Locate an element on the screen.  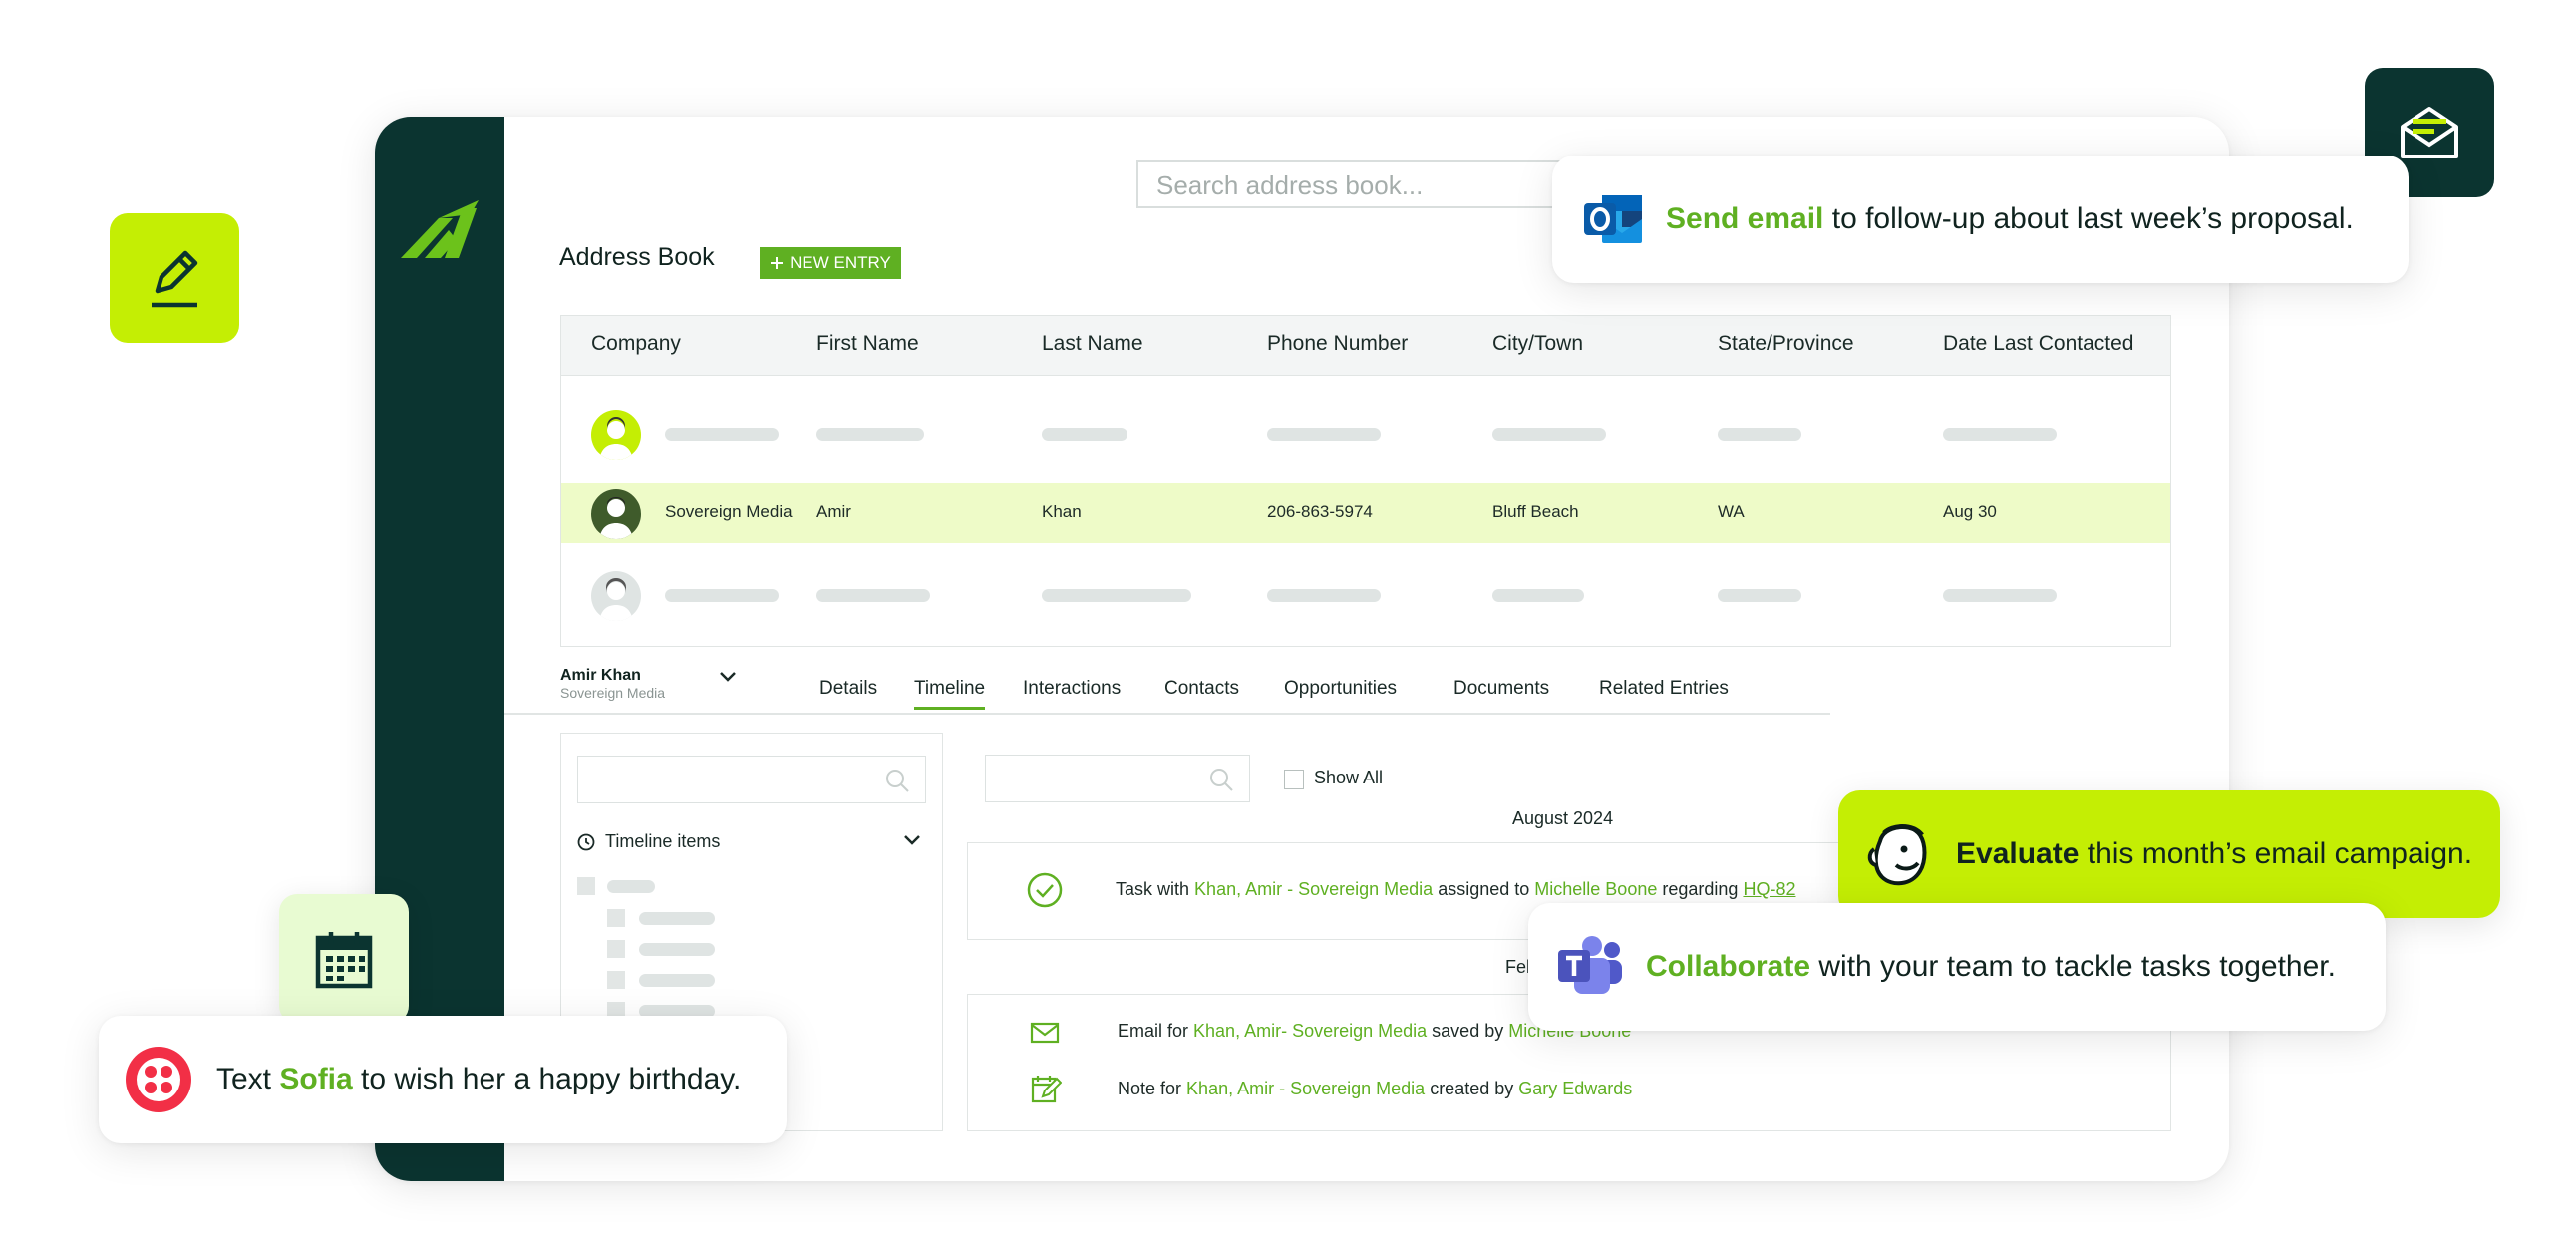
cell-last-name: Khan is located at coordinates (1062, 511).